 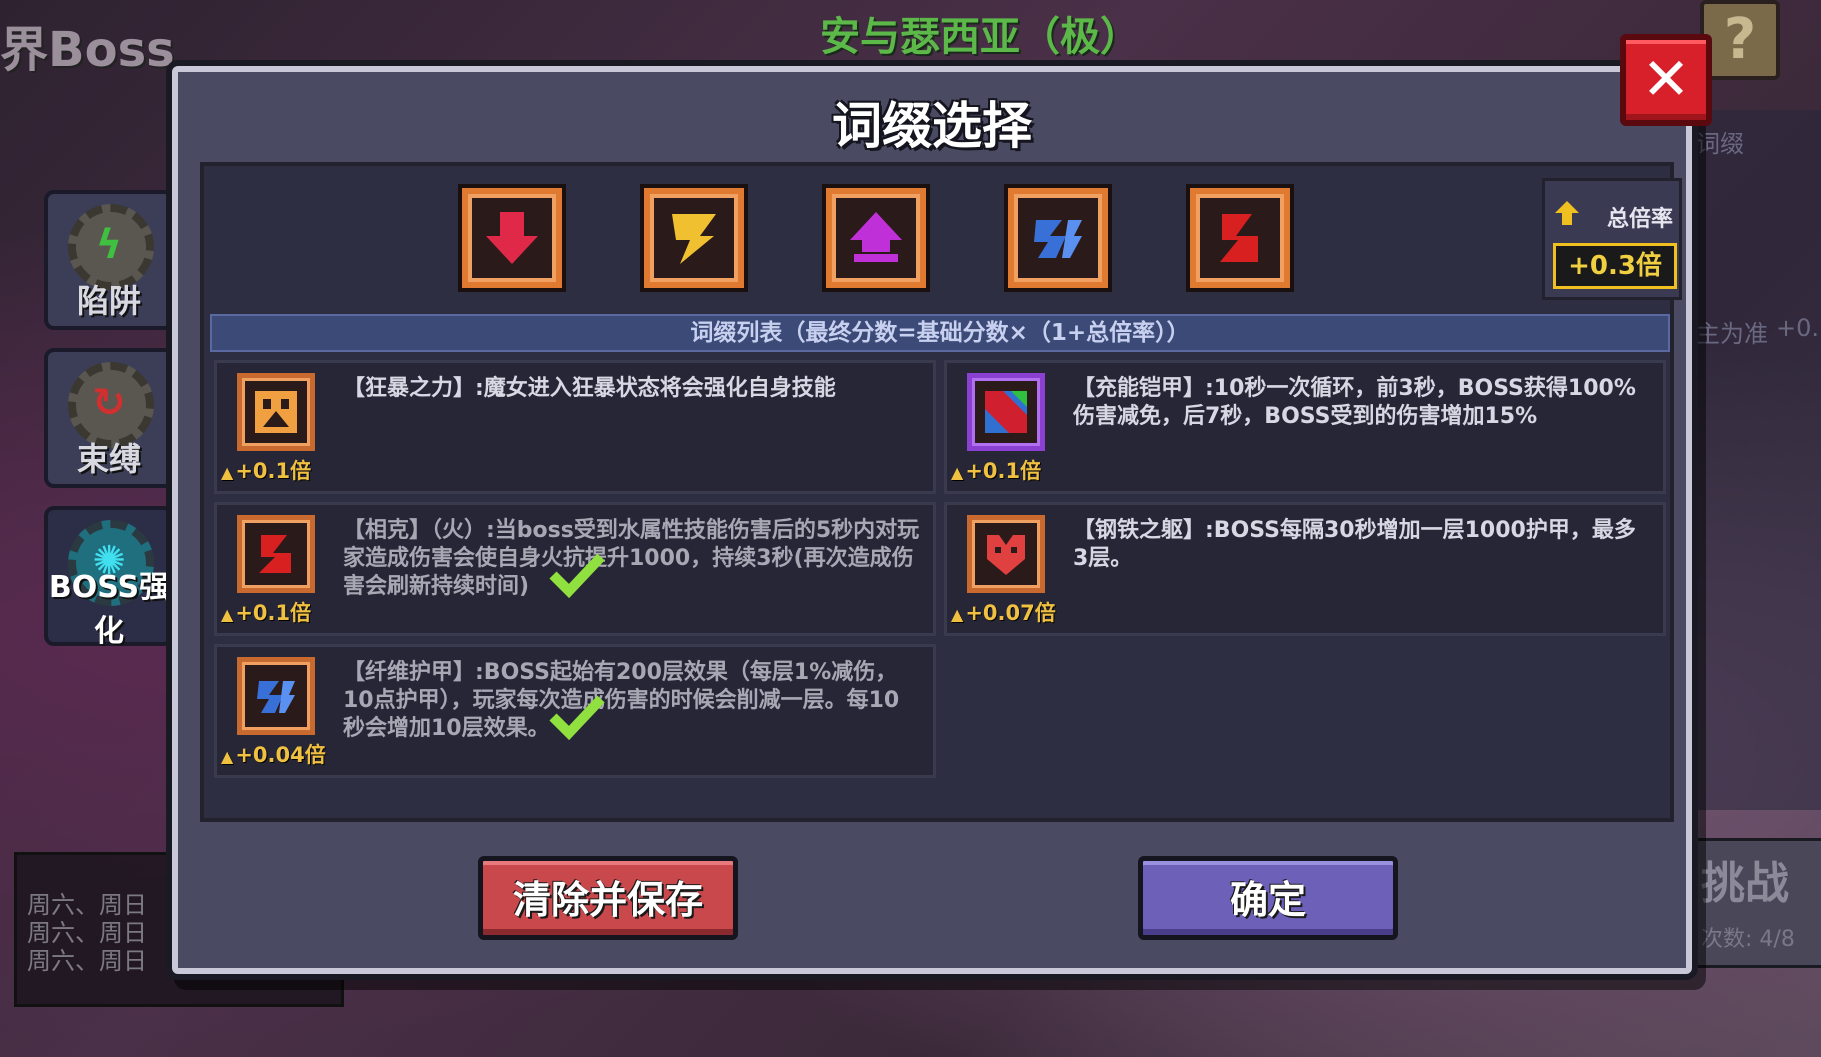 I want to click on challenge-button: 挑战 次数: 4/8, so click(x=1755, y=903).